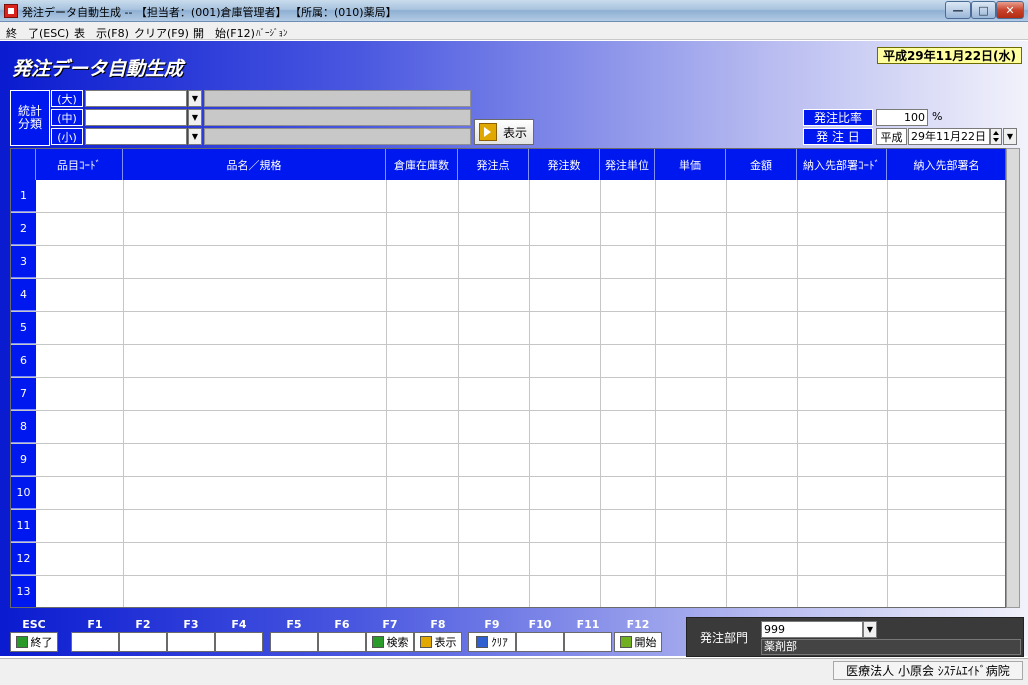 Image resolution: width=1028 pixels, height=685 pixels. What do you see at coordinates (690, 164) in the screenshot?
I see `column-header: 単価` at bounding box center [690, 164].